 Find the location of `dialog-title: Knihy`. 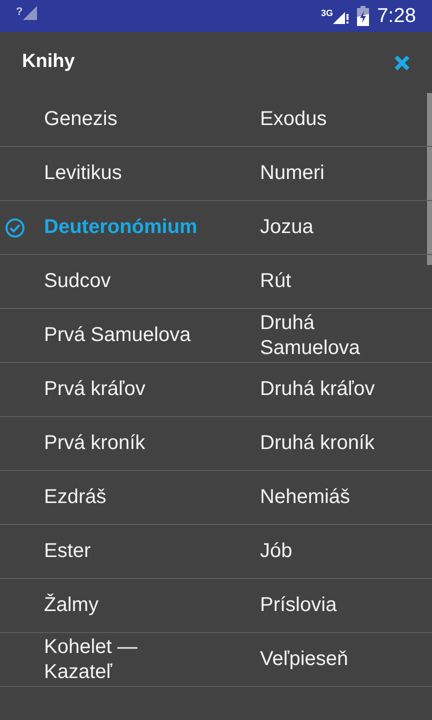

dialog-title: Knihy is located at coordinates (48, 62).